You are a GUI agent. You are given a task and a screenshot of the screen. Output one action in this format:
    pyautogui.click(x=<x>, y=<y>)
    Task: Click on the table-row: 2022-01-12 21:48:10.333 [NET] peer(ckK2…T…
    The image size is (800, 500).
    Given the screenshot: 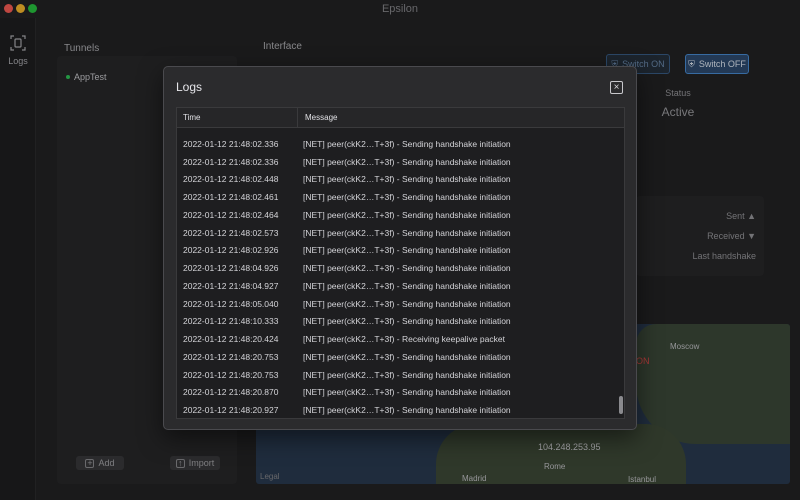 What is the action you would take?
    pyautogui.click(x=397, y=322)
    